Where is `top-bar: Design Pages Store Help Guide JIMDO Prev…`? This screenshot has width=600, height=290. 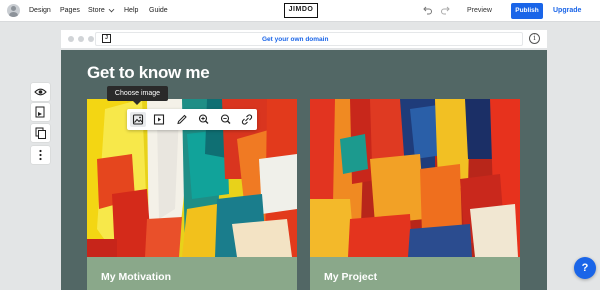 top-bar: Design Pages Store Help Guide JIMDO Prev… is located at coordinates (300, 11).